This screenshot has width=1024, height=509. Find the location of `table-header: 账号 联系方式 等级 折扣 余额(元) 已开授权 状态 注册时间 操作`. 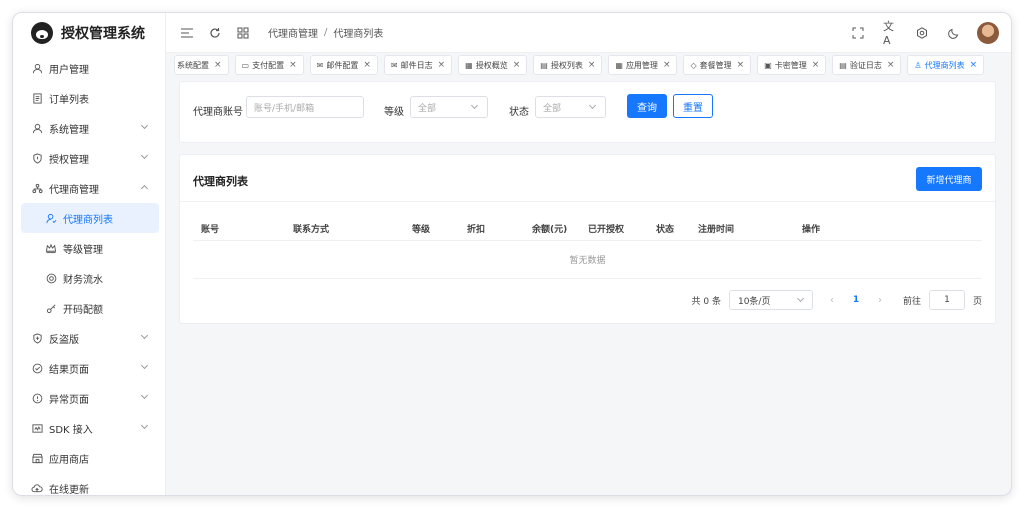

table-header: 账号 联系方式 等级 折扣 余额(元) 已开授权 状态 注册时间 操作 is located at coordinates (587, 229).